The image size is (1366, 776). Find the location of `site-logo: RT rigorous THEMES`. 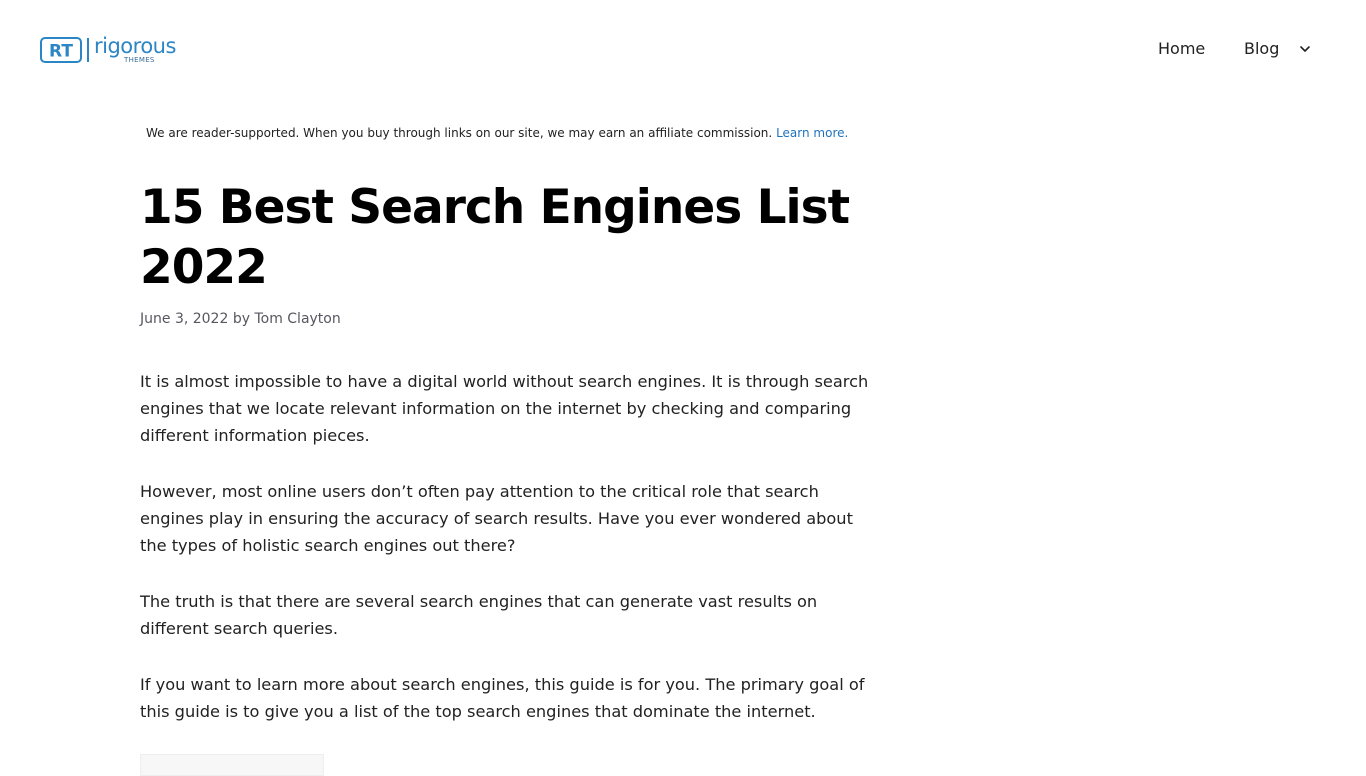

site-logo: RT rigorous THEMES is located at coordinates (108, 50).